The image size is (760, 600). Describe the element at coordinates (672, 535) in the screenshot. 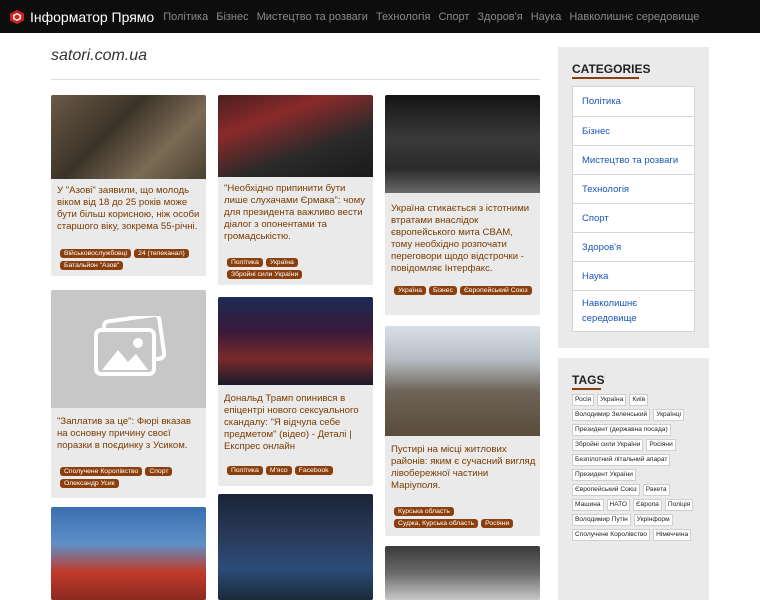

I see `tag-link: Німеччина` at that location.